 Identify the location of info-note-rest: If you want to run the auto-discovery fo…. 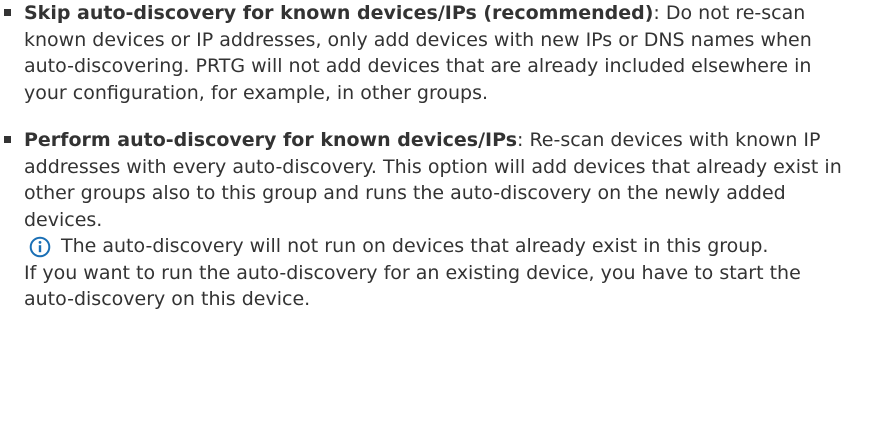
(412, 286).